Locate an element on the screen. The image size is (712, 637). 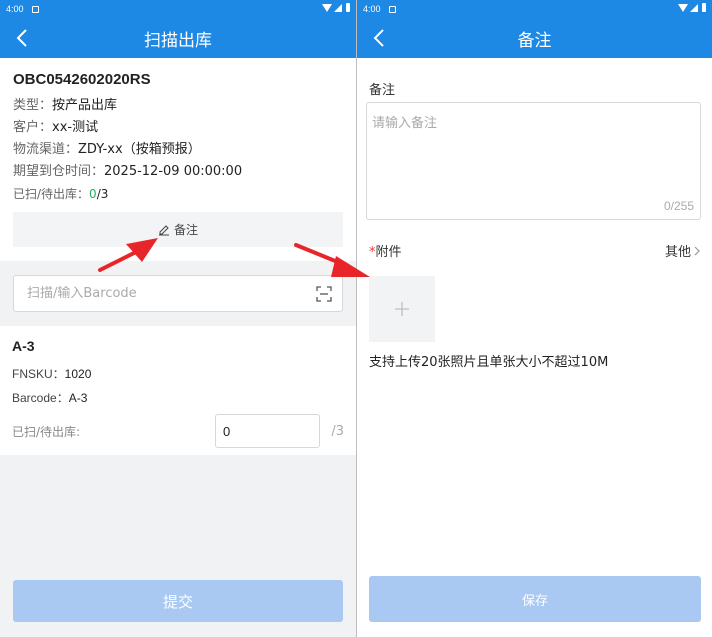
upload-photo-button is located at coordinates (402, 309).